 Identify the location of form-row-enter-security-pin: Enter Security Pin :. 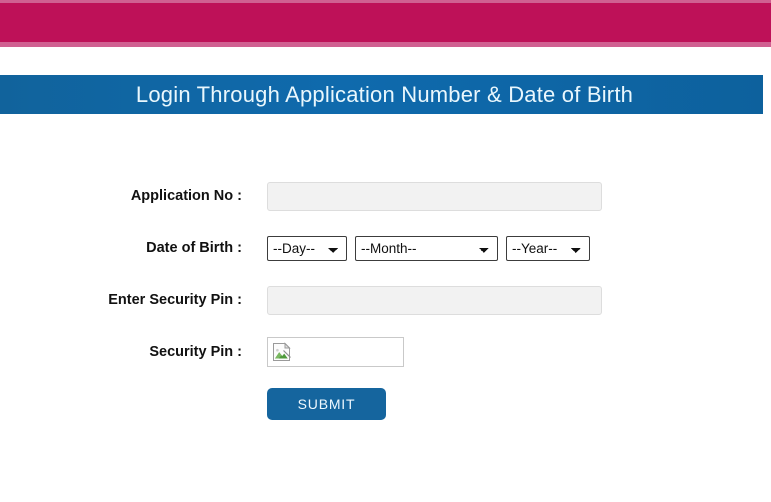
(385, 300).